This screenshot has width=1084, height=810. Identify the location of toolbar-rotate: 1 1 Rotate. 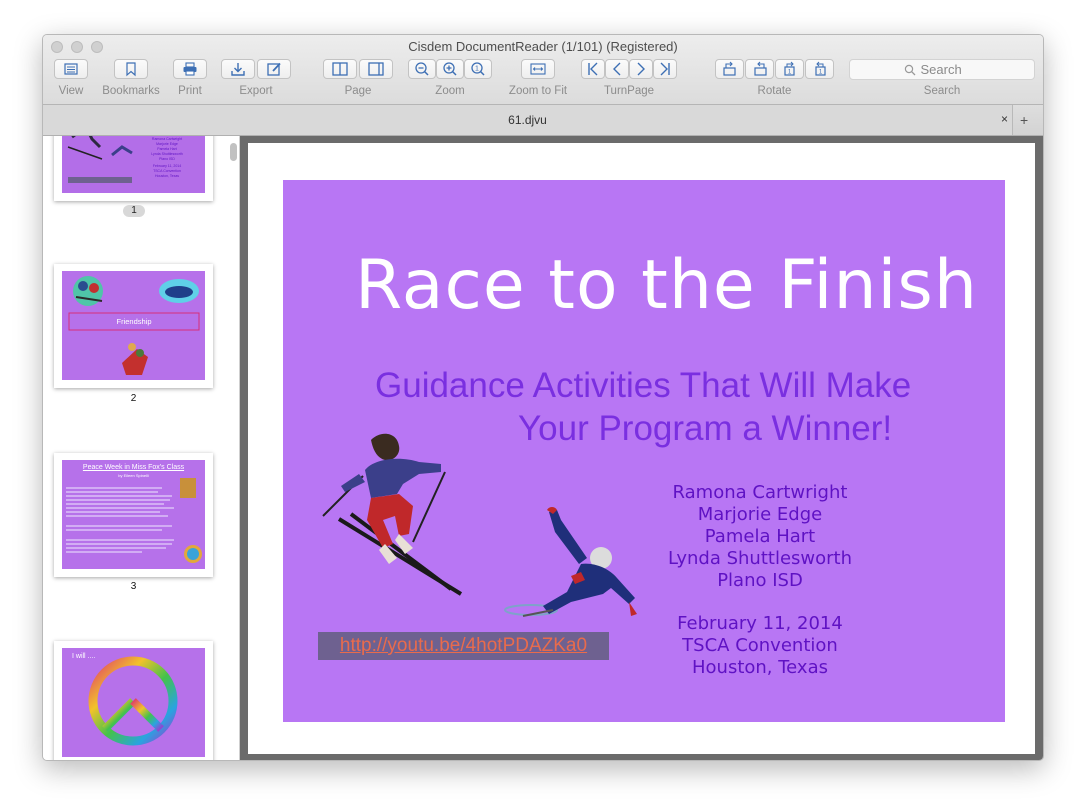
(774, 81).